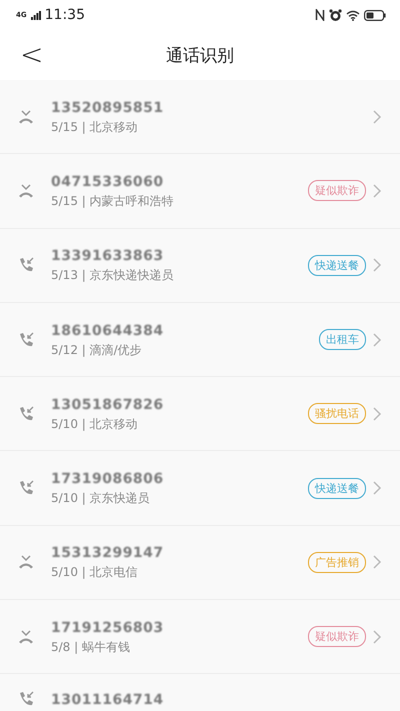 Image resolution: width=400 pixels, height=711 pixels. What do you see at coordinates (107, 553) in the screenshot?
I see `phone-number: 15313299147` at bounding box center [107, 553].